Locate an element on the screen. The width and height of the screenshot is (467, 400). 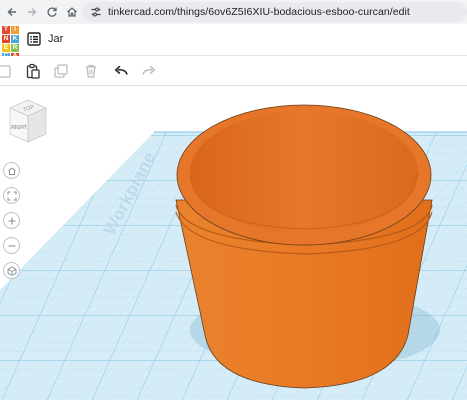
duplicate-icon is located at coordinates (61, 71).